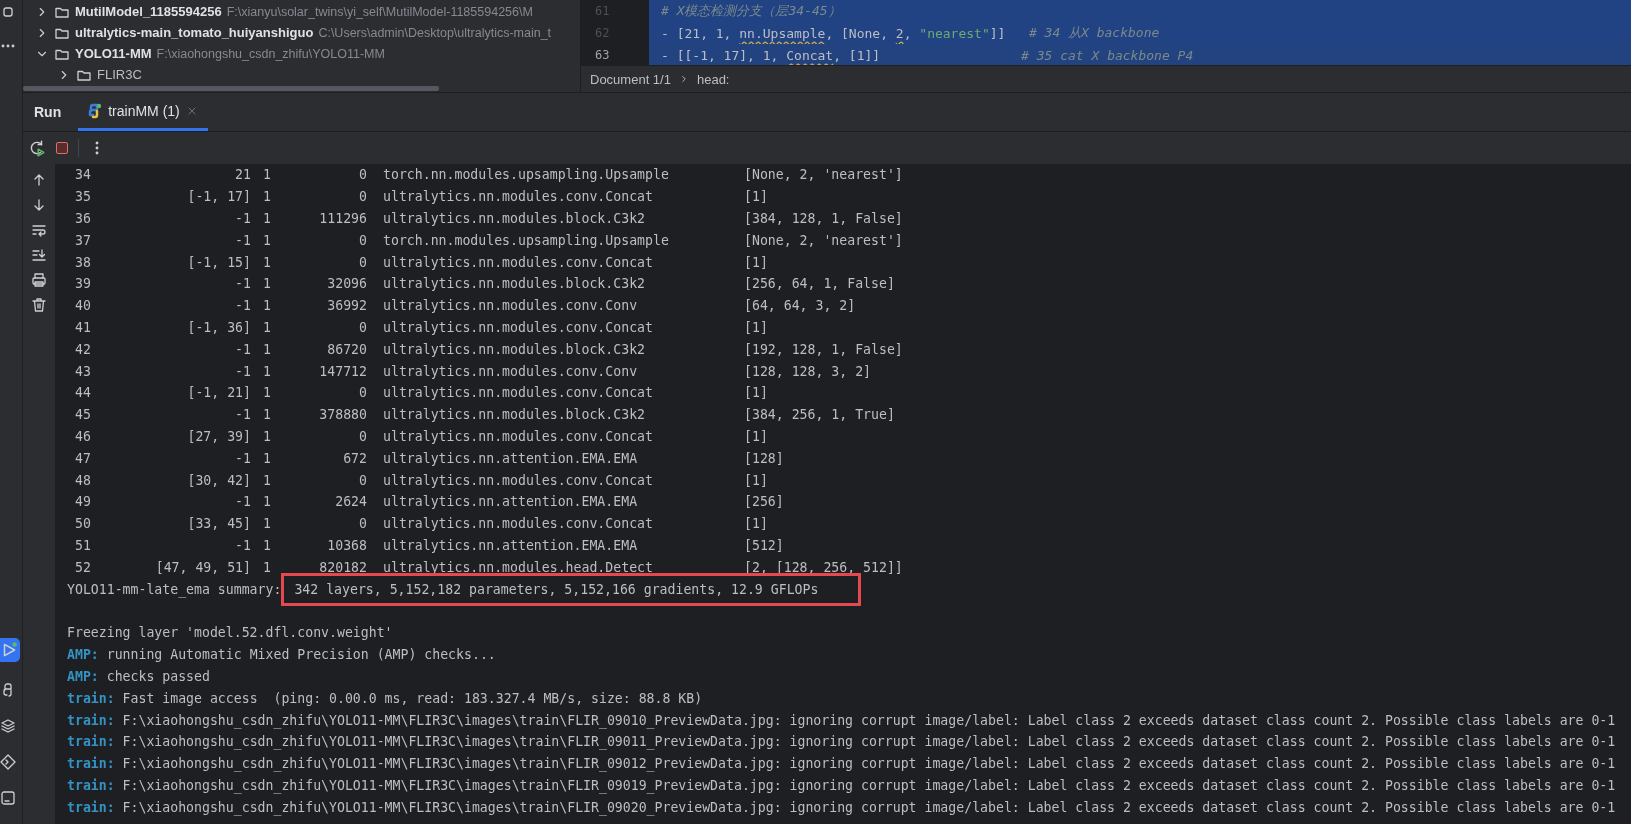 The height and width of the screenshot is (824, 1631). Describe the element at coordinates (823, 218) in the screenshot. I see `layer-arguments: [384, 128, 1, False]` at that location.